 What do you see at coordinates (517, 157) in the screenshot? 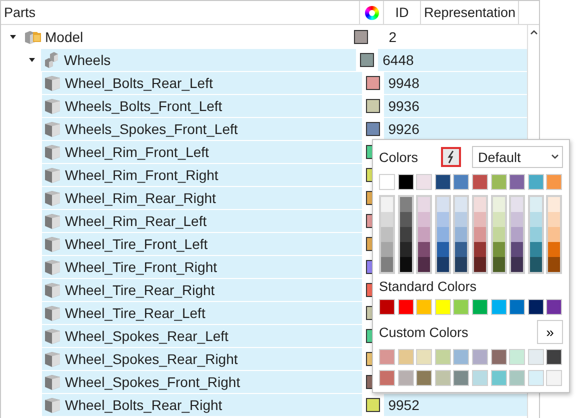
I see `scheme-dropdown: Default` at bounding box center [517, 157].